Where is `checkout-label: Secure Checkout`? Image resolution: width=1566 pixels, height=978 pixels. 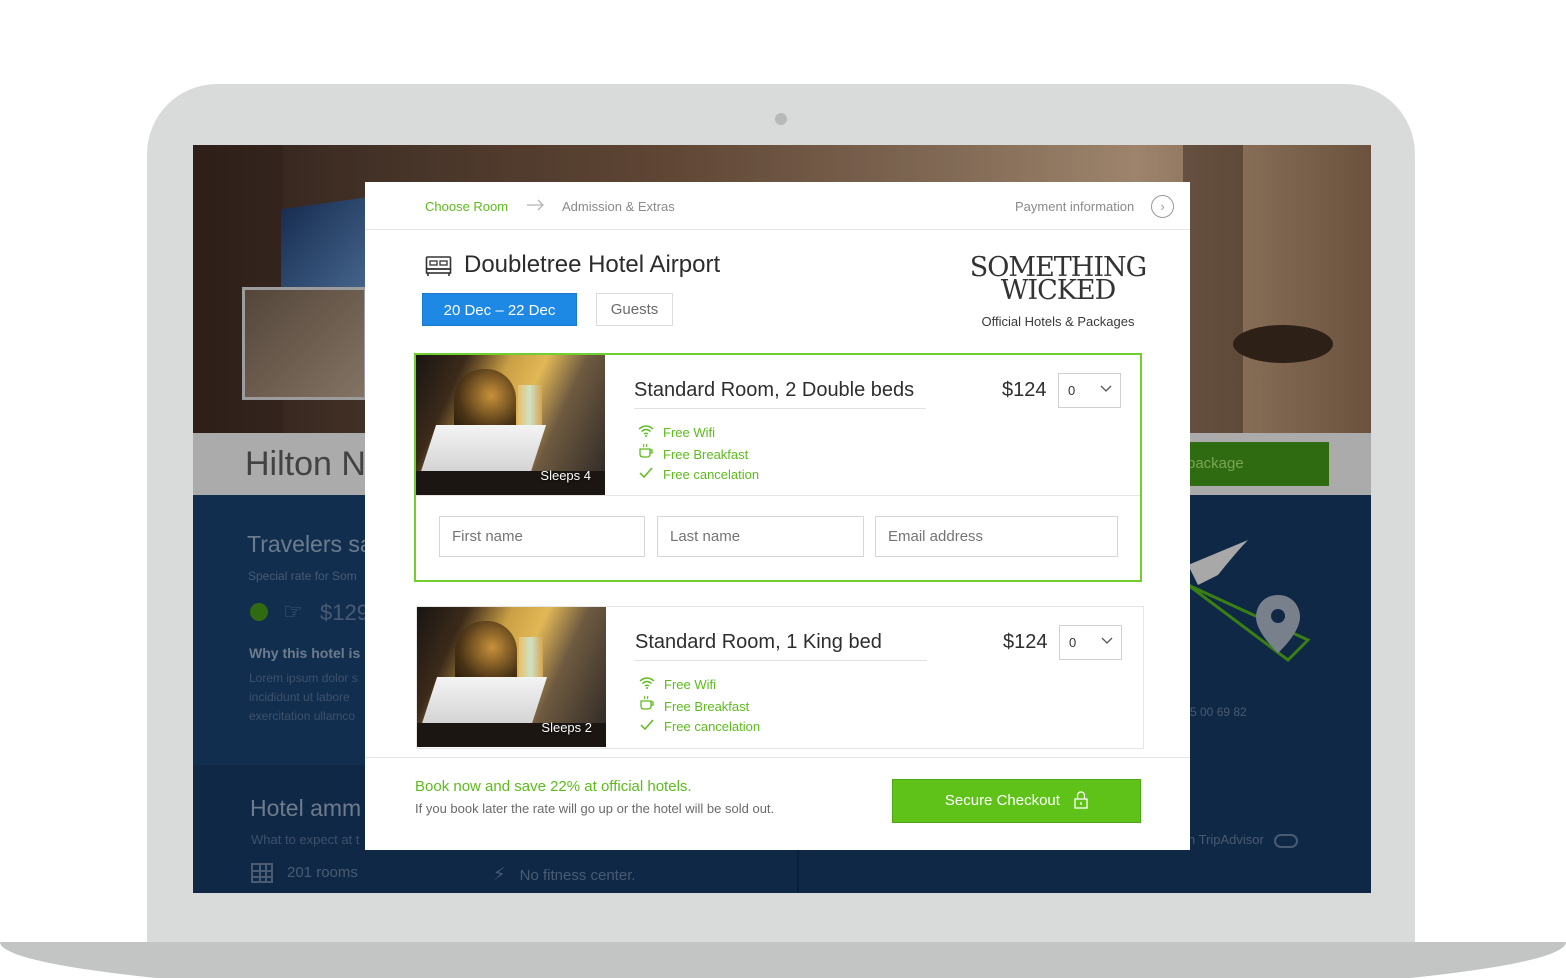 checkout-label: Secure Checkout is located at coordinates (1002, 800).